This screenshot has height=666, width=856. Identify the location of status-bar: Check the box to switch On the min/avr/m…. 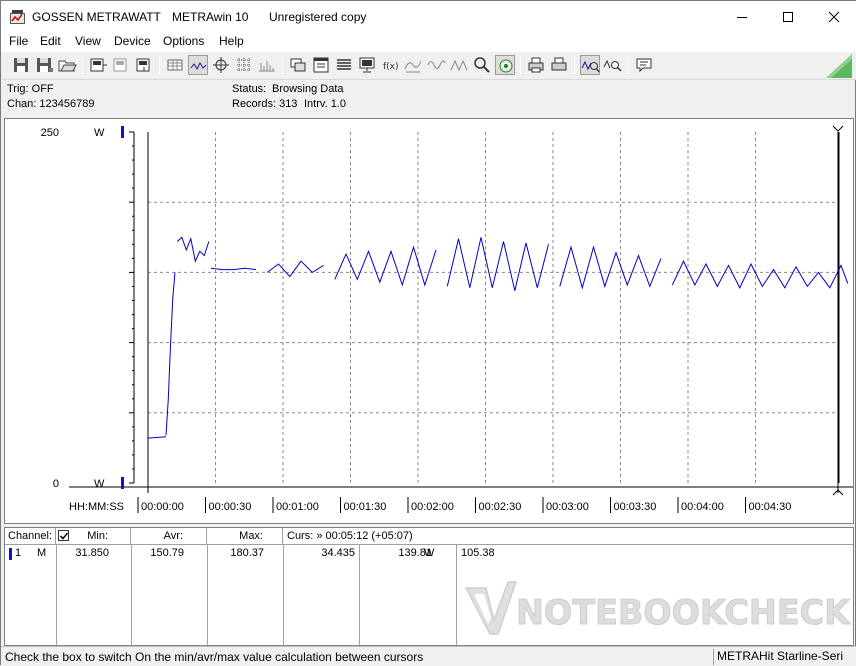
(428, 656).